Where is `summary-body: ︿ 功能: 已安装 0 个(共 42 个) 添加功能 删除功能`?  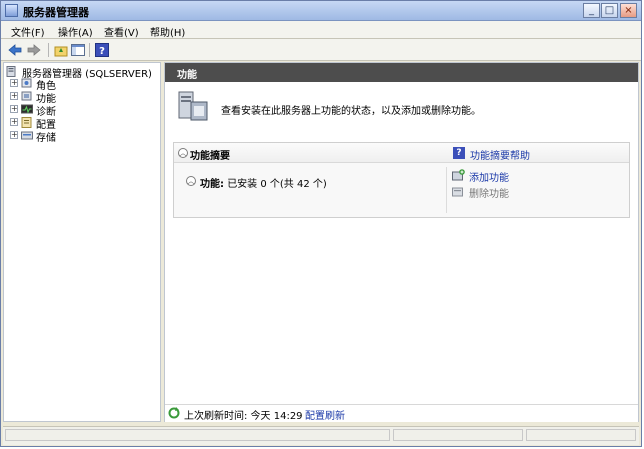
summary-body: ︿ 功能: 已安装 0 个(共 42 个) 添加功能 删除功能 is located at coordinates (401, 191).